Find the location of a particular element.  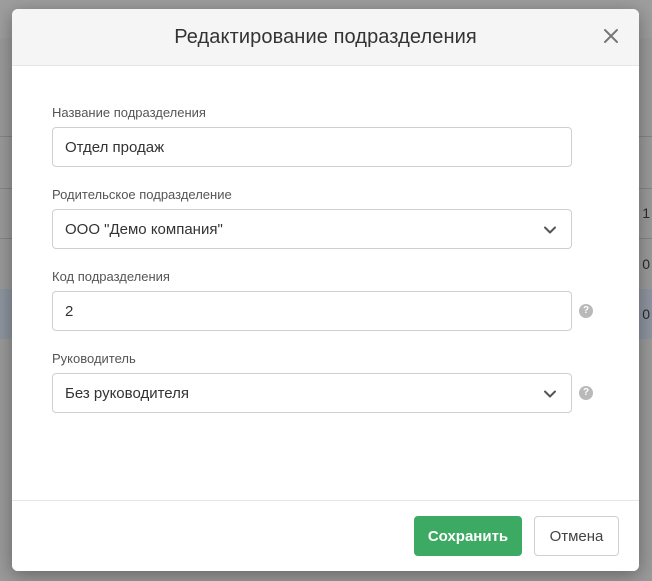

parent-department-value: ООО "Демо компания" is located at coordinates (144, 229).